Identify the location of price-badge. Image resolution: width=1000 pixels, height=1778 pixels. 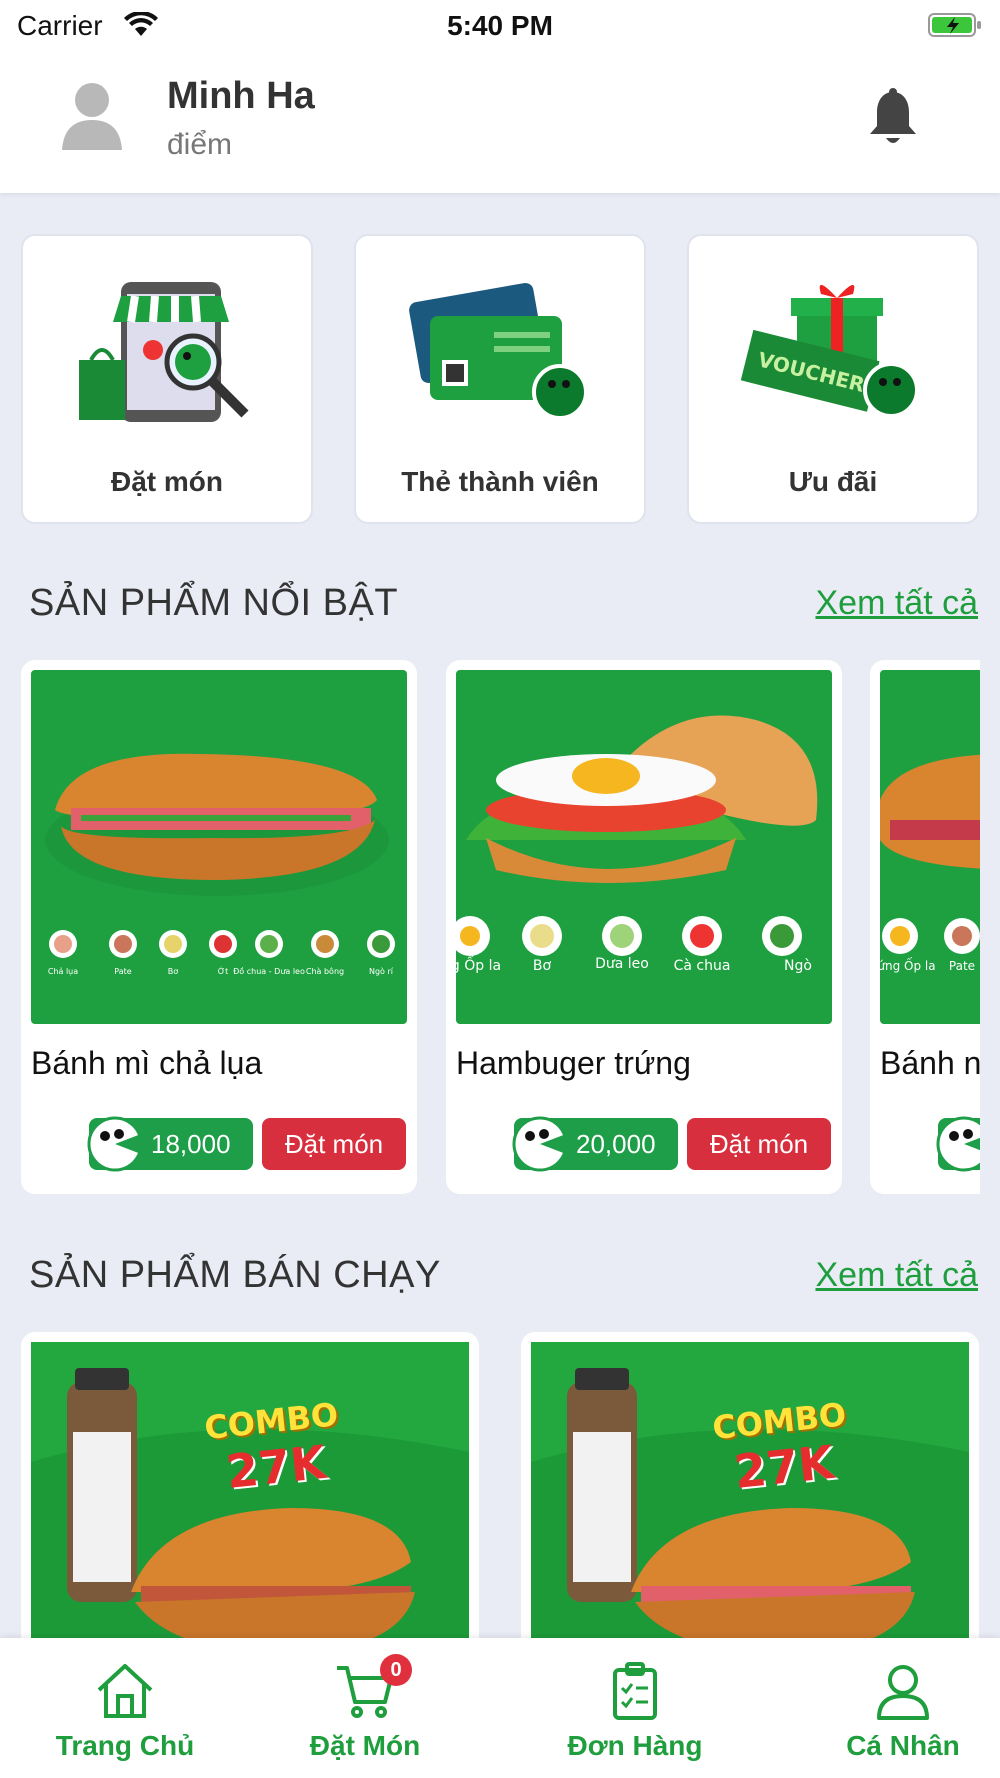
(958, 1144).